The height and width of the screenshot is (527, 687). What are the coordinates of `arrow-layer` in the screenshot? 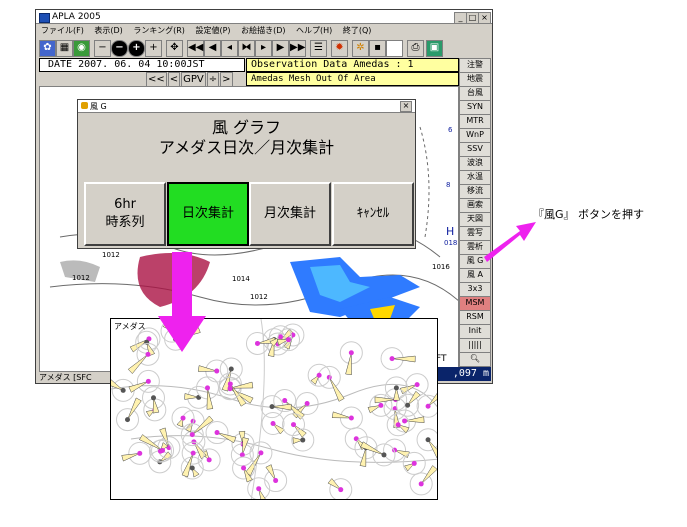 It's located at (347, 287).